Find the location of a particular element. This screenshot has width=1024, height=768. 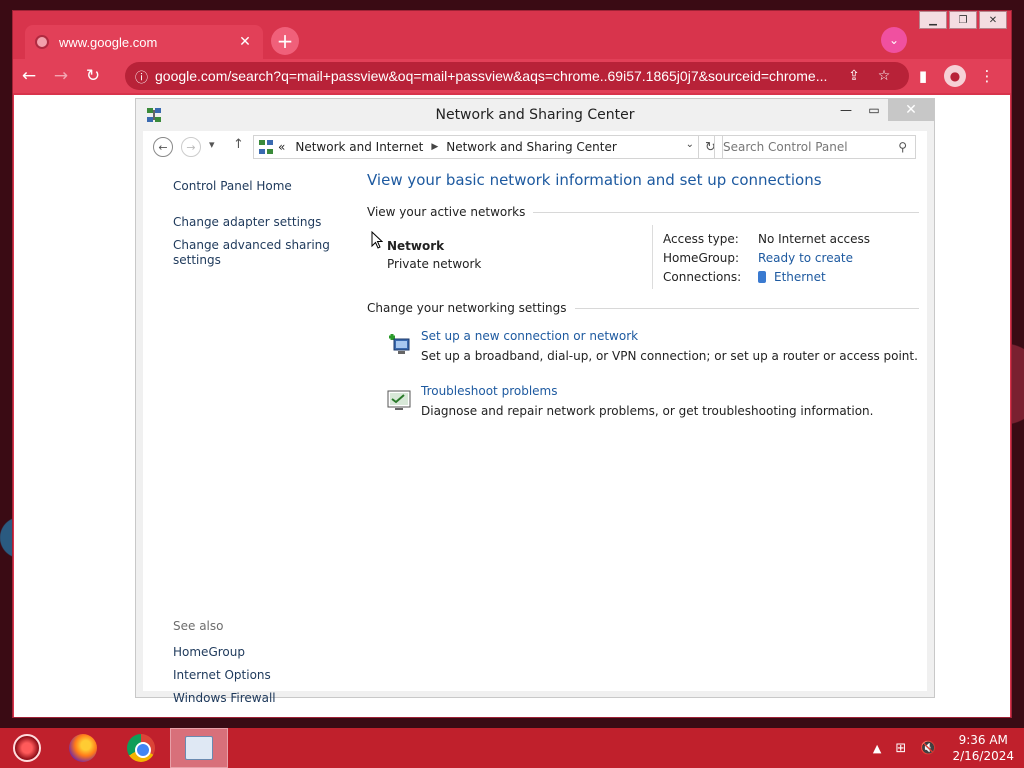

firefox-icon is located at coordinates (83, 748).